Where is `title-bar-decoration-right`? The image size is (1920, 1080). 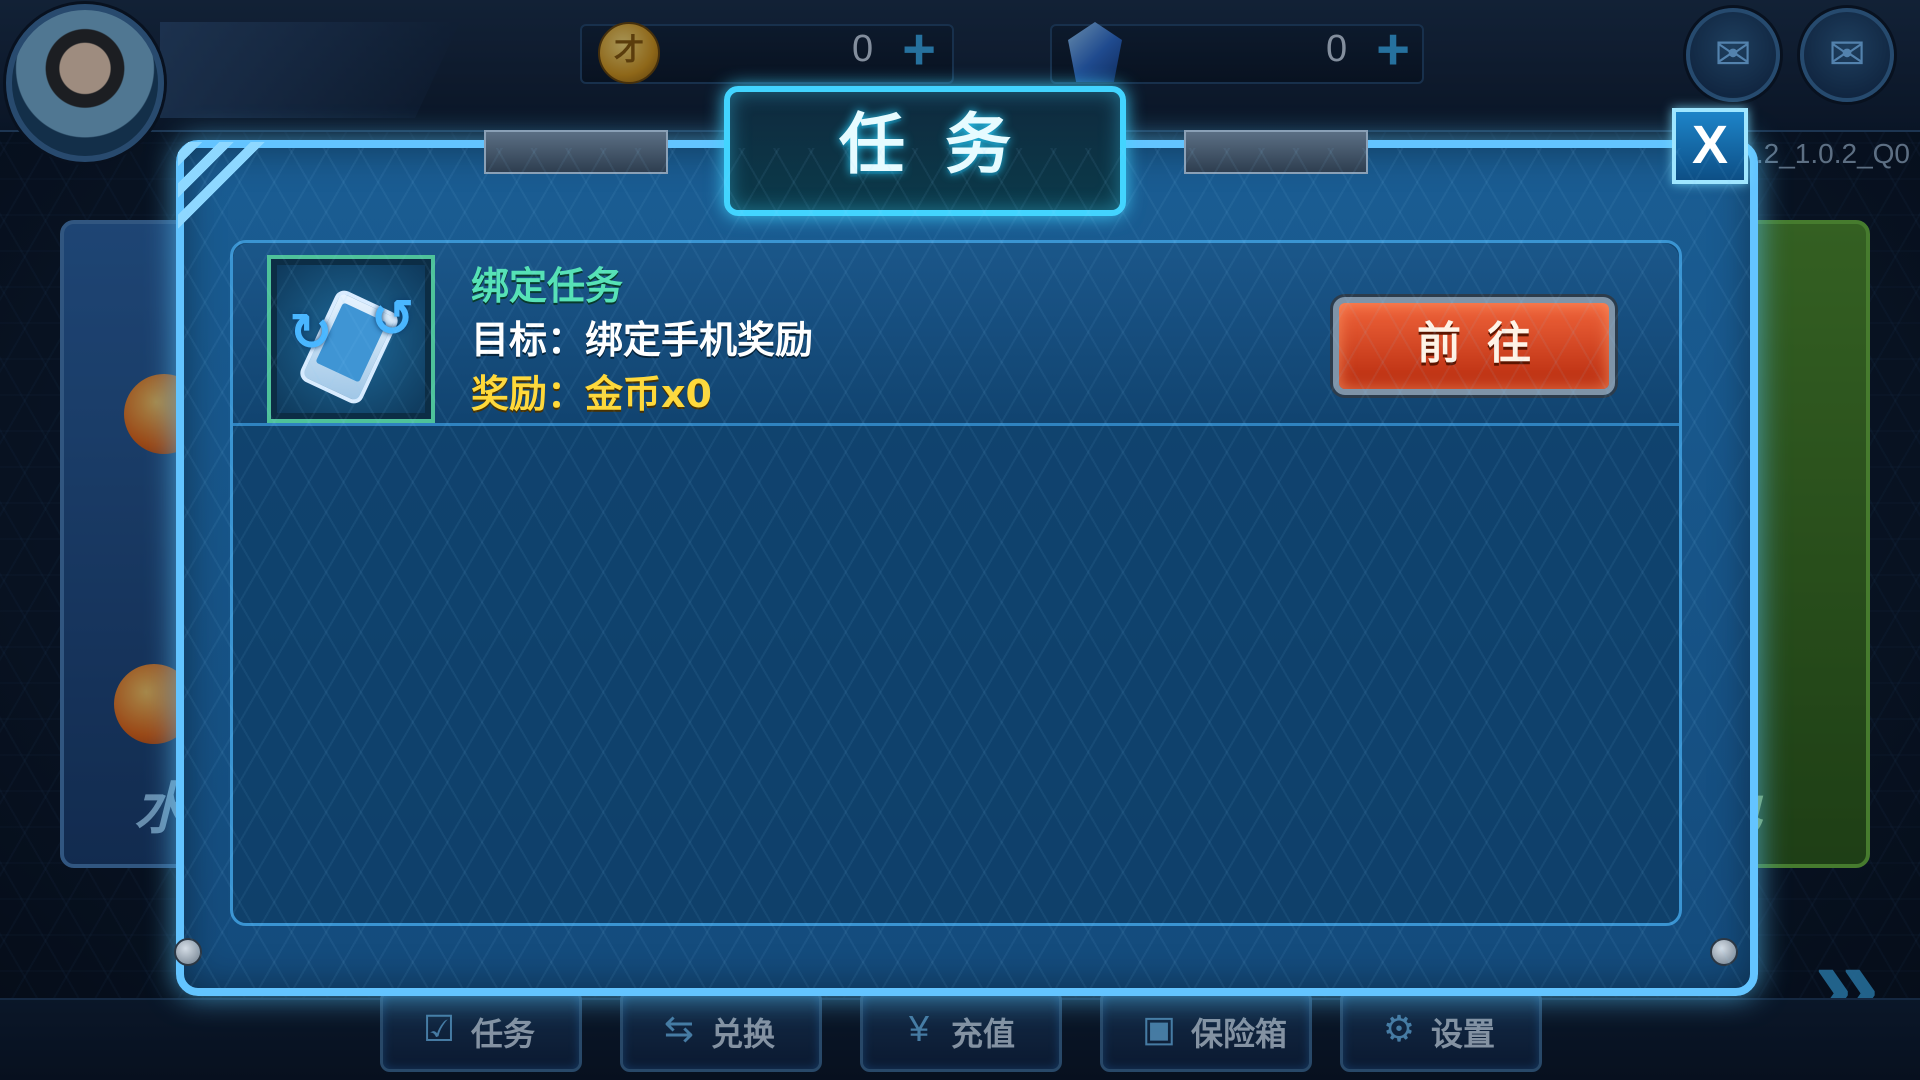 title-bar-decoration-right is located at coordinates (1276, 152).